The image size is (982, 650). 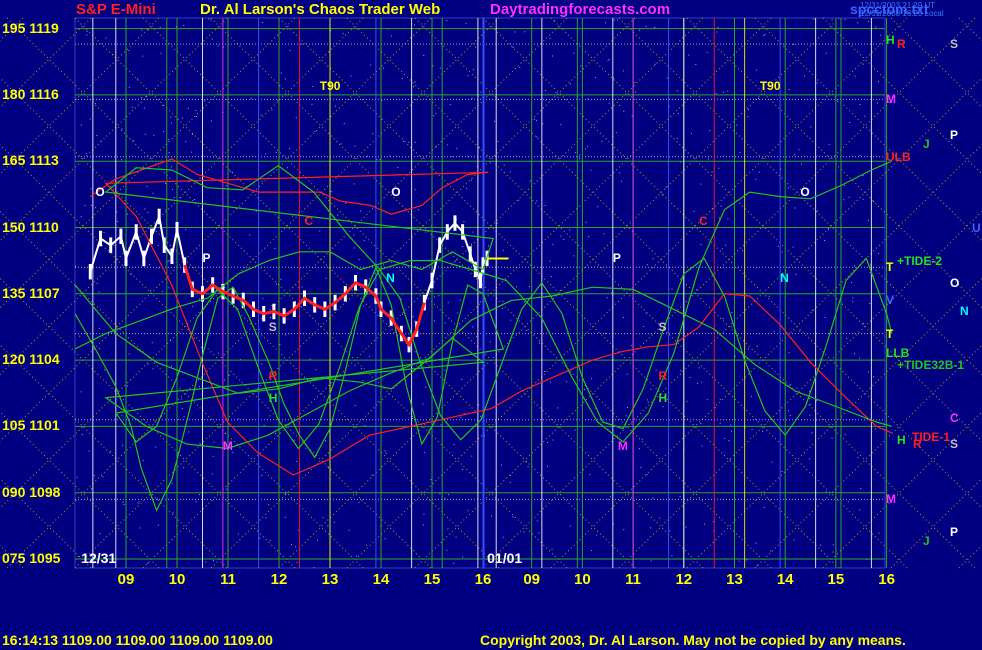 What do you see at coordinates (805, 192) in the screenshot?
I see `annotation-label: O` at bounding box center [805, 192].